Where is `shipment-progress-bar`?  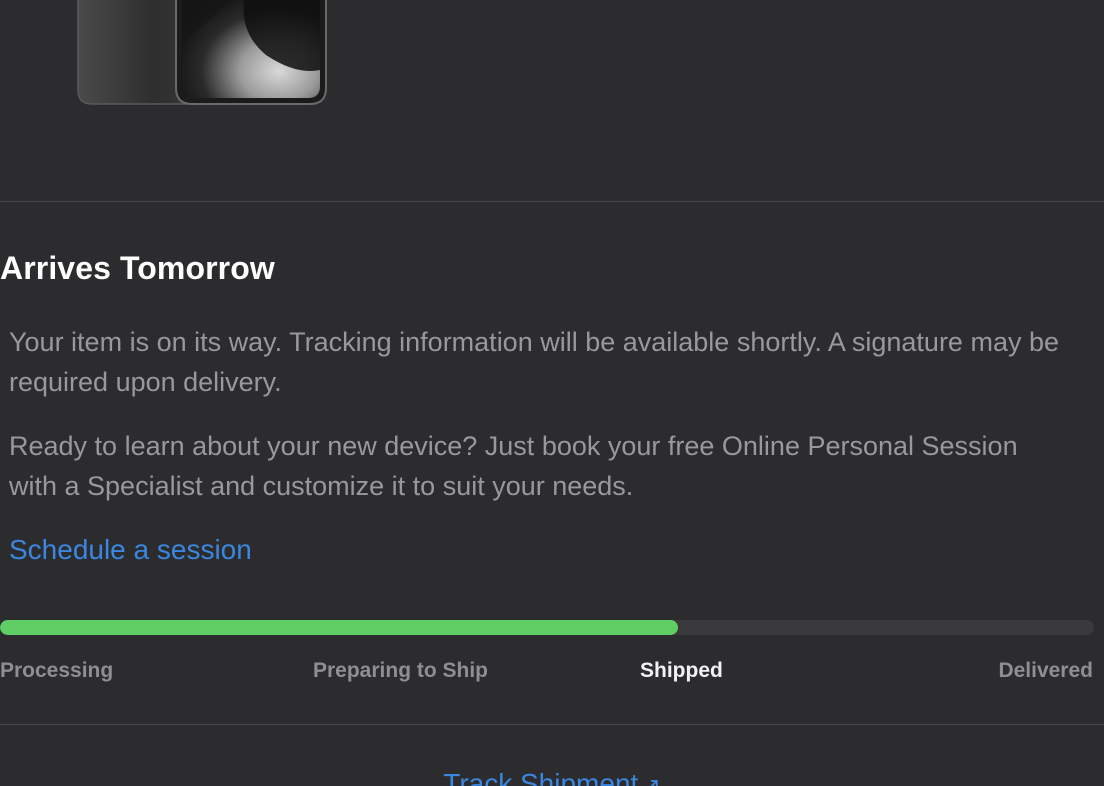 shipment-progress-bar is located at coordinates (547, 627).